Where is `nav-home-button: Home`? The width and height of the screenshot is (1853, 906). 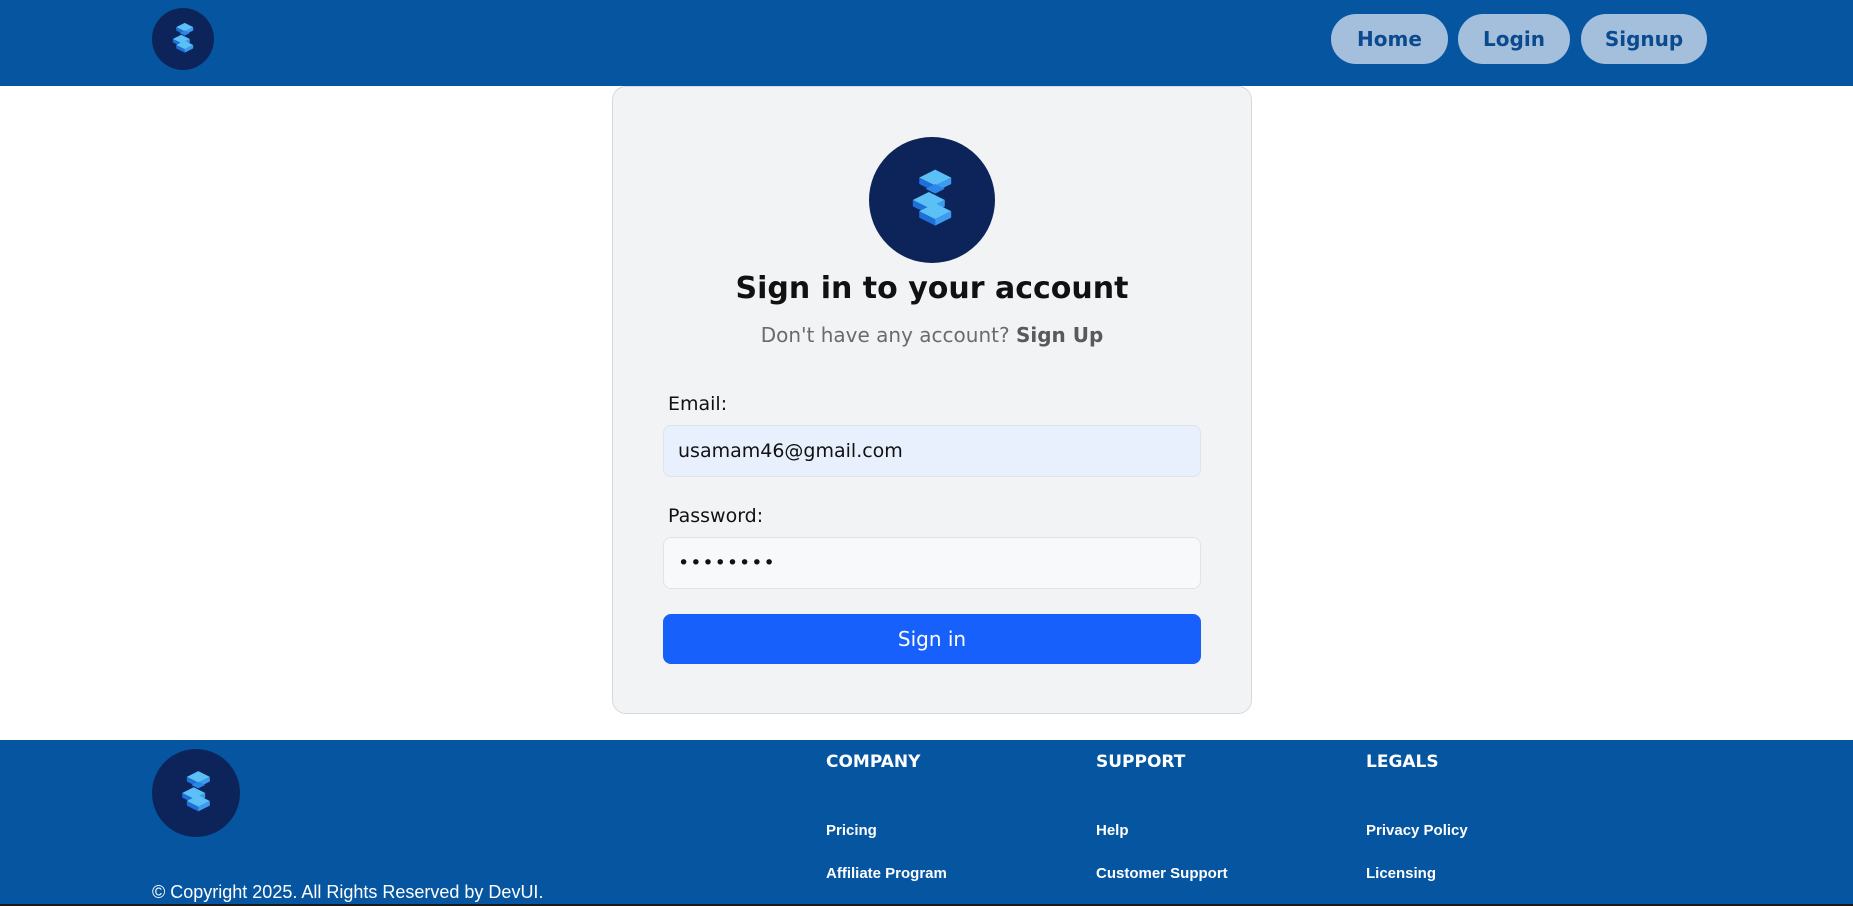
nav-home-button: Home is located at coordinates (1389, 39).